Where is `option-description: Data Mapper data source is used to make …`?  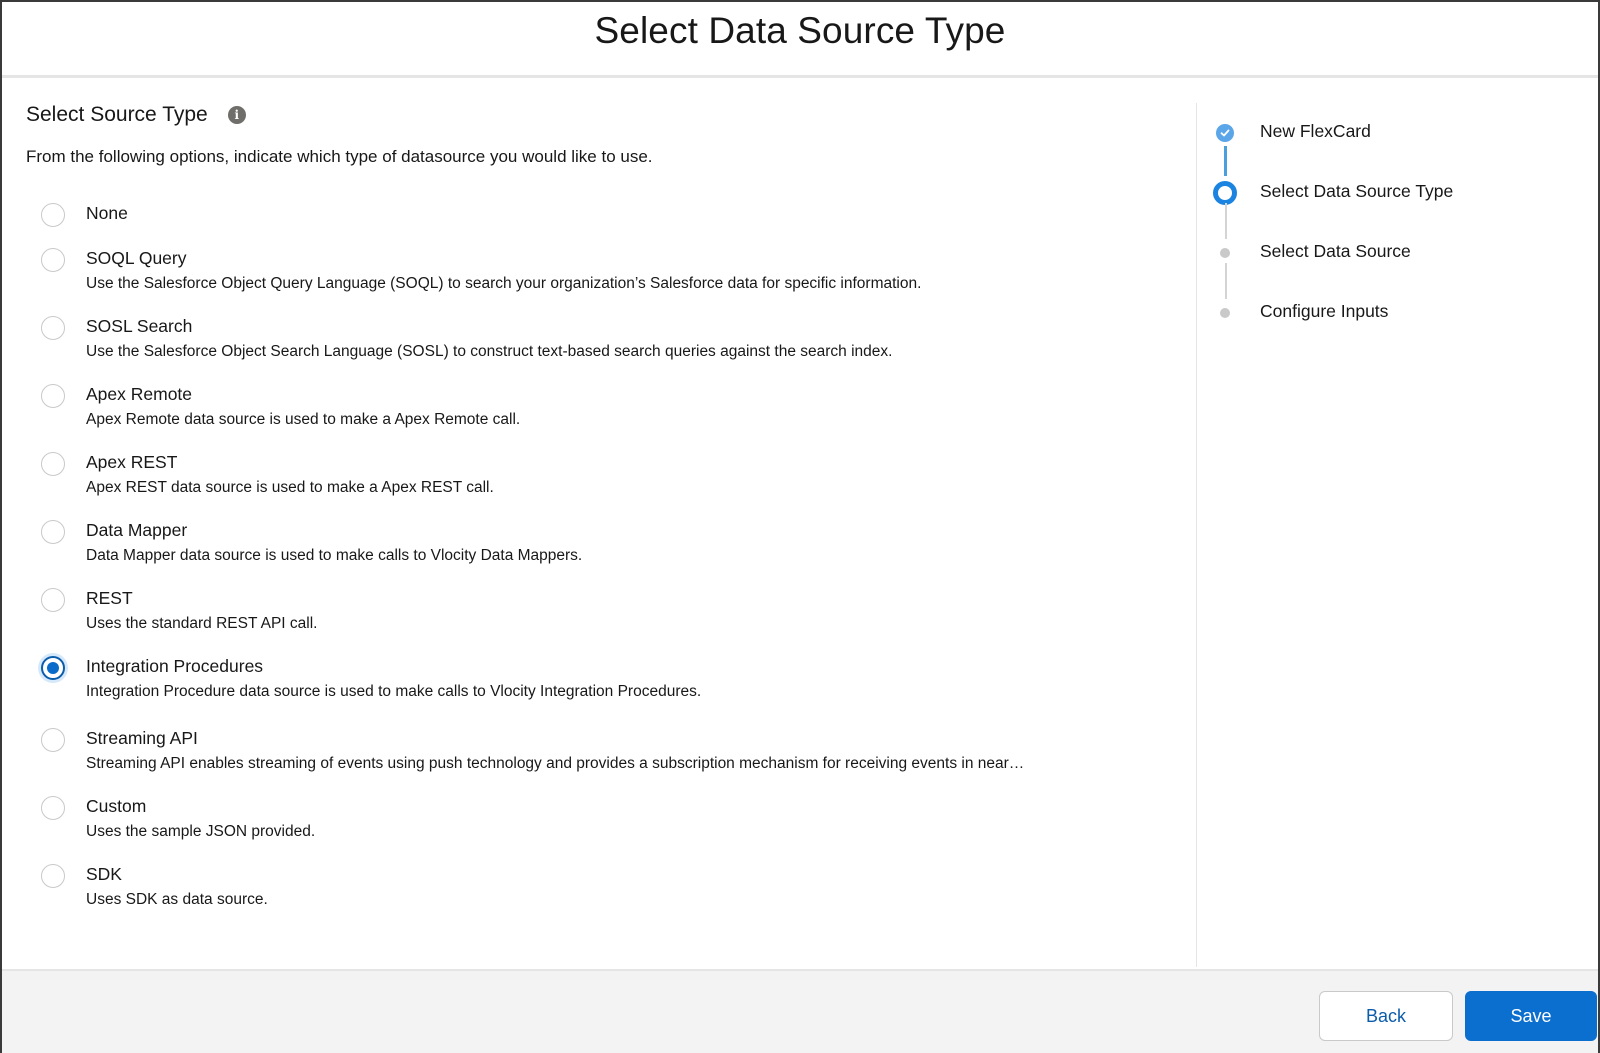
option-description: Data Mapper data source is used to make … is located at coordinates (334, 555).